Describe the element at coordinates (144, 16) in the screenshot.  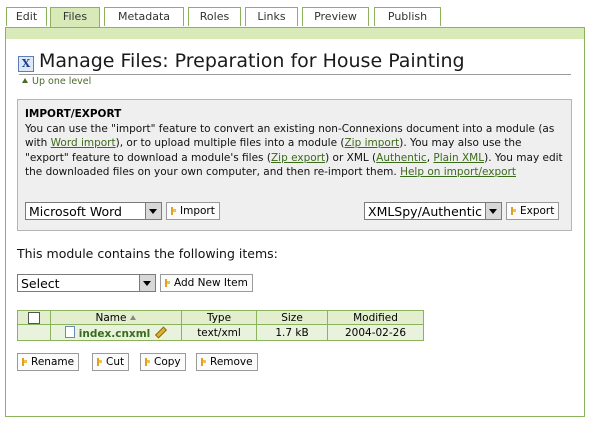
I see `tab-metadata: Metadata` at that location.